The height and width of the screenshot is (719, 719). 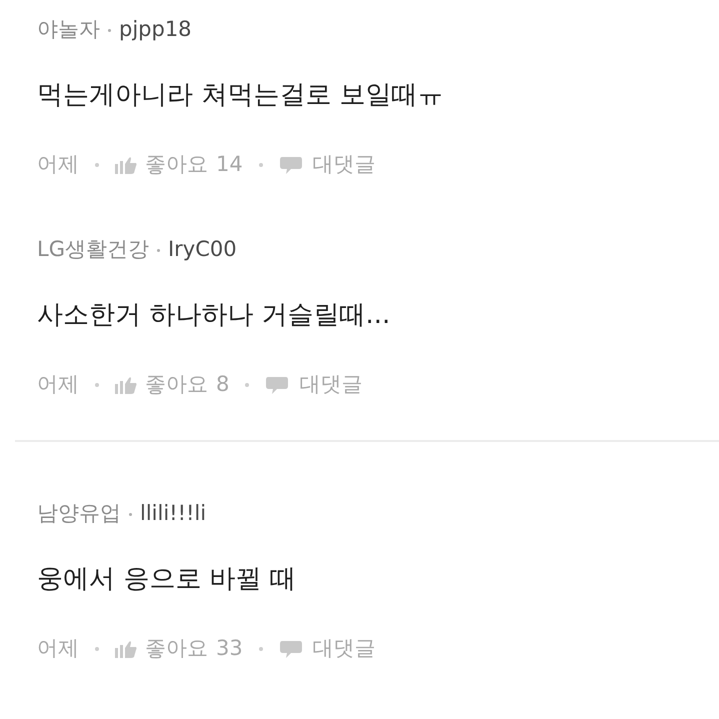 What do you see at coordinates (93, 250) in the screenshot?
I see `author-name: LG생활건강` at bounding box center [93, 250].